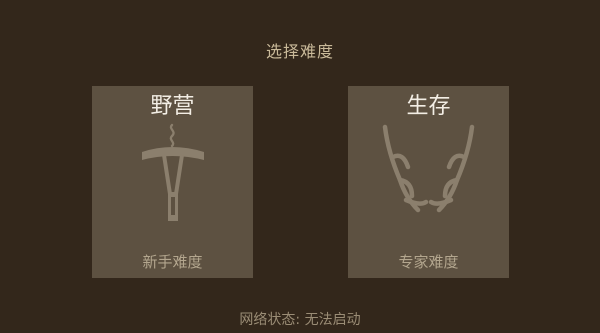 This screenshot has width=600, height=333. What do you see at coordinates (300, 320) in the screenshot?
I see `network-status: 网络状态: 无法启动` at bounding box center [300, 320].